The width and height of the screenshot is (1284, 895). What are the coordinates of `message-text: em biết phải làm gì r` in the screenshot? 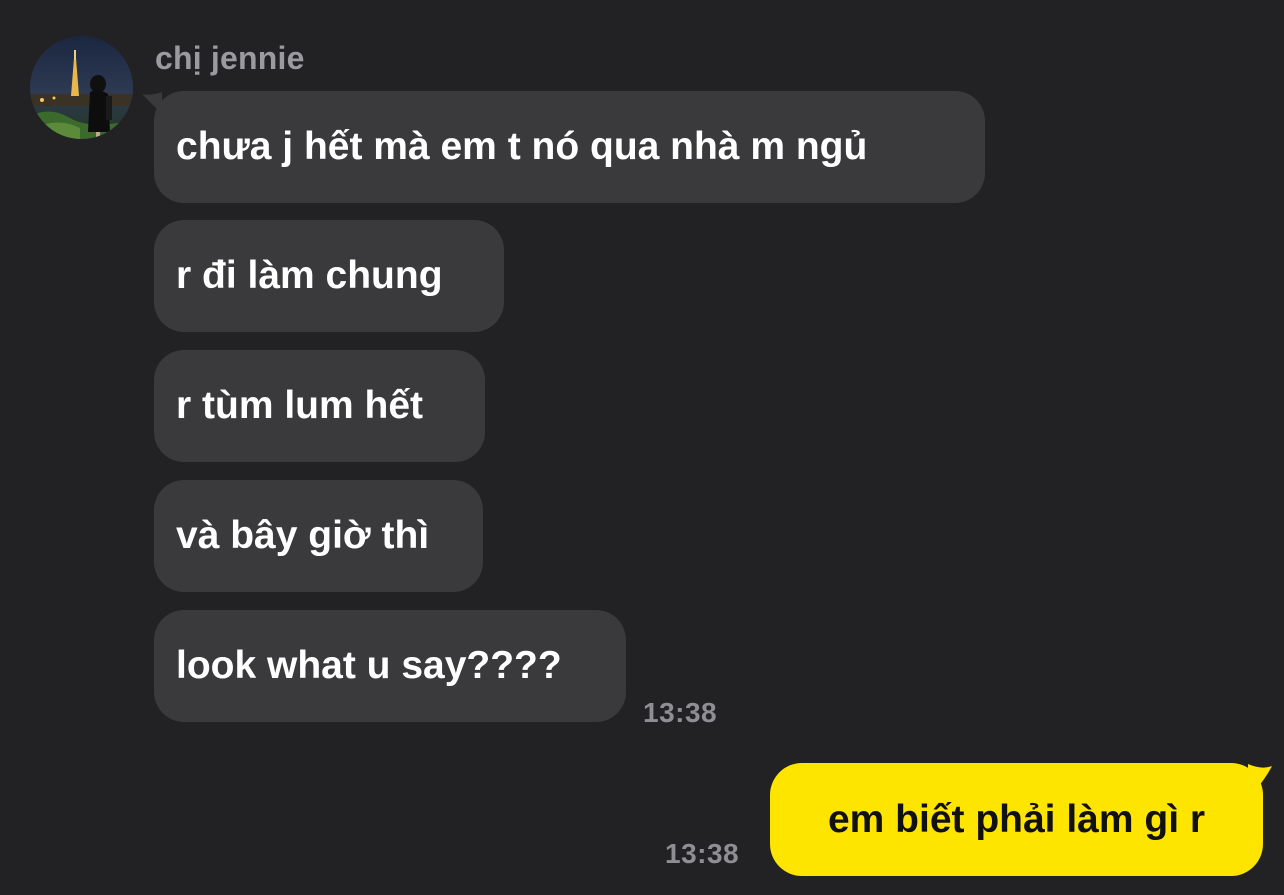 It's located at (1016, 819).